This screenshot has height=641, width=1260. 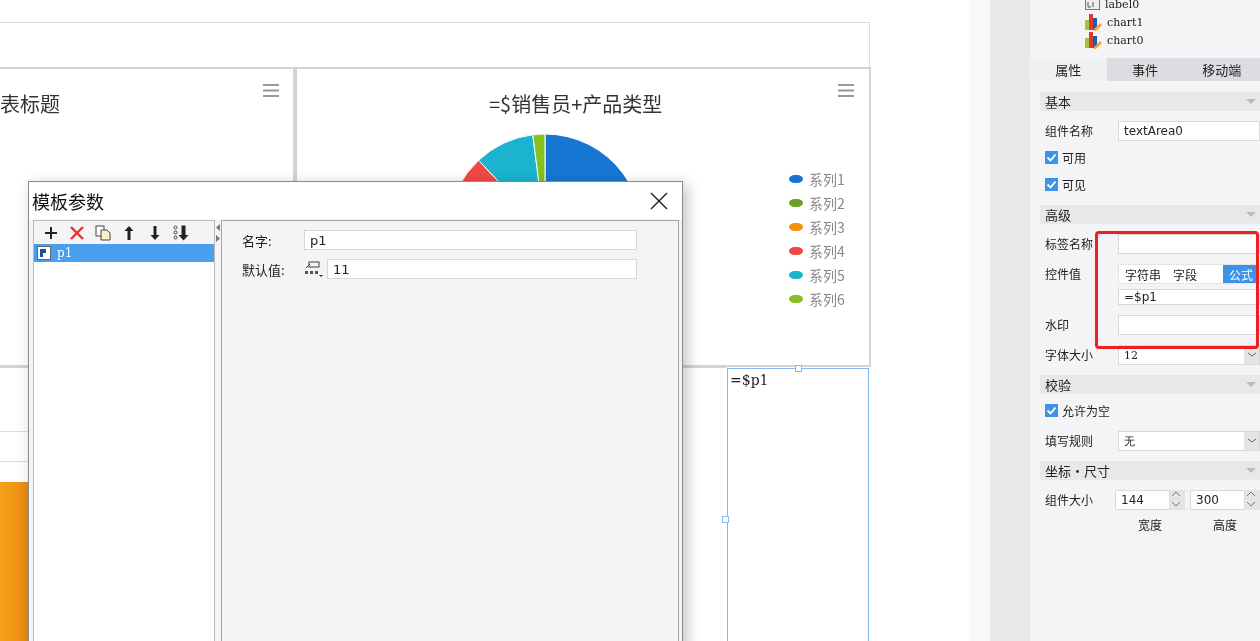 What do you see at coordinates (1069, 243) in the screenshot?
I see `field-label: 标签名称` at bounding box center [1069, 243].